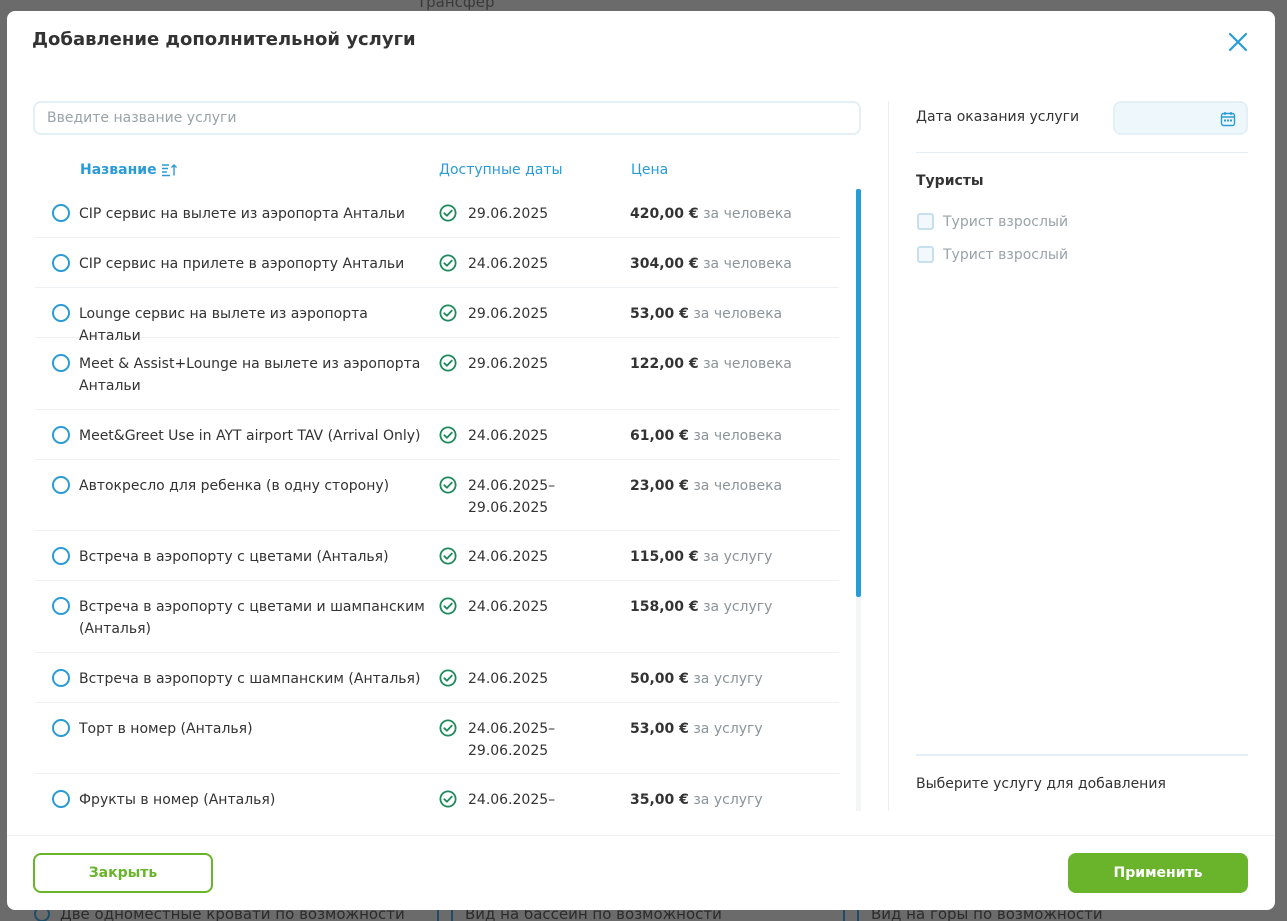  I want to click on sort-icon, so click(169, 170).